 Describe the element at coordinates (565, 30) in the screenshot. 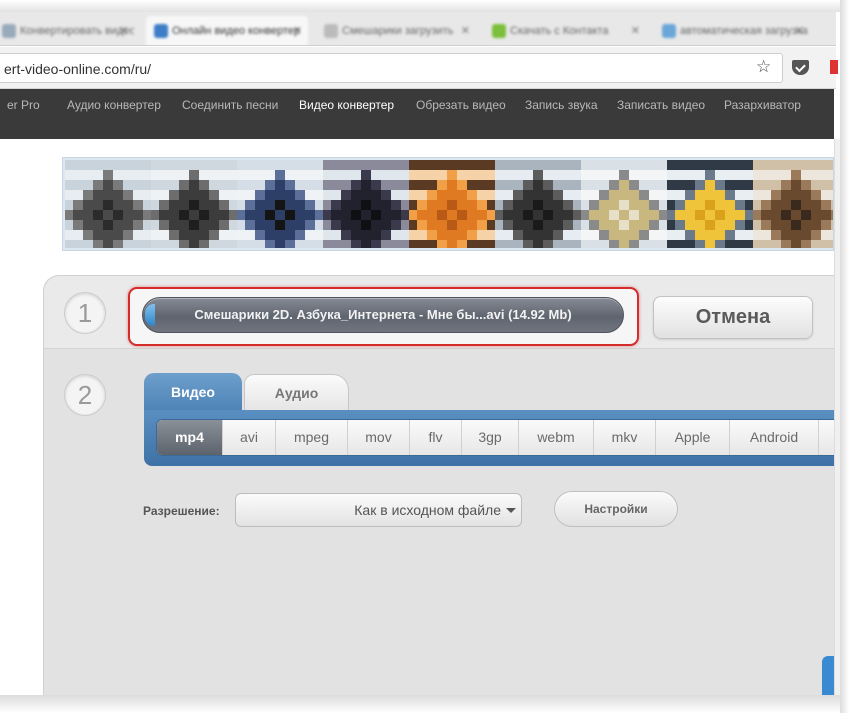

I see `browser-tab: Скачать с Контакта ✕` at that location.